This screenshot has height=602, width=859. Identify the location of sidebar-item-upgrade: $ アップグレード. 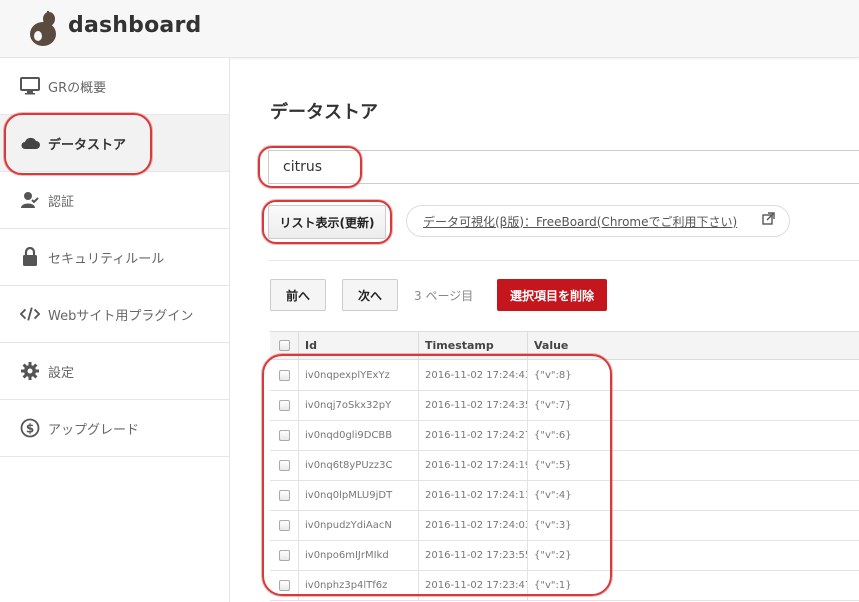
(114, 428).